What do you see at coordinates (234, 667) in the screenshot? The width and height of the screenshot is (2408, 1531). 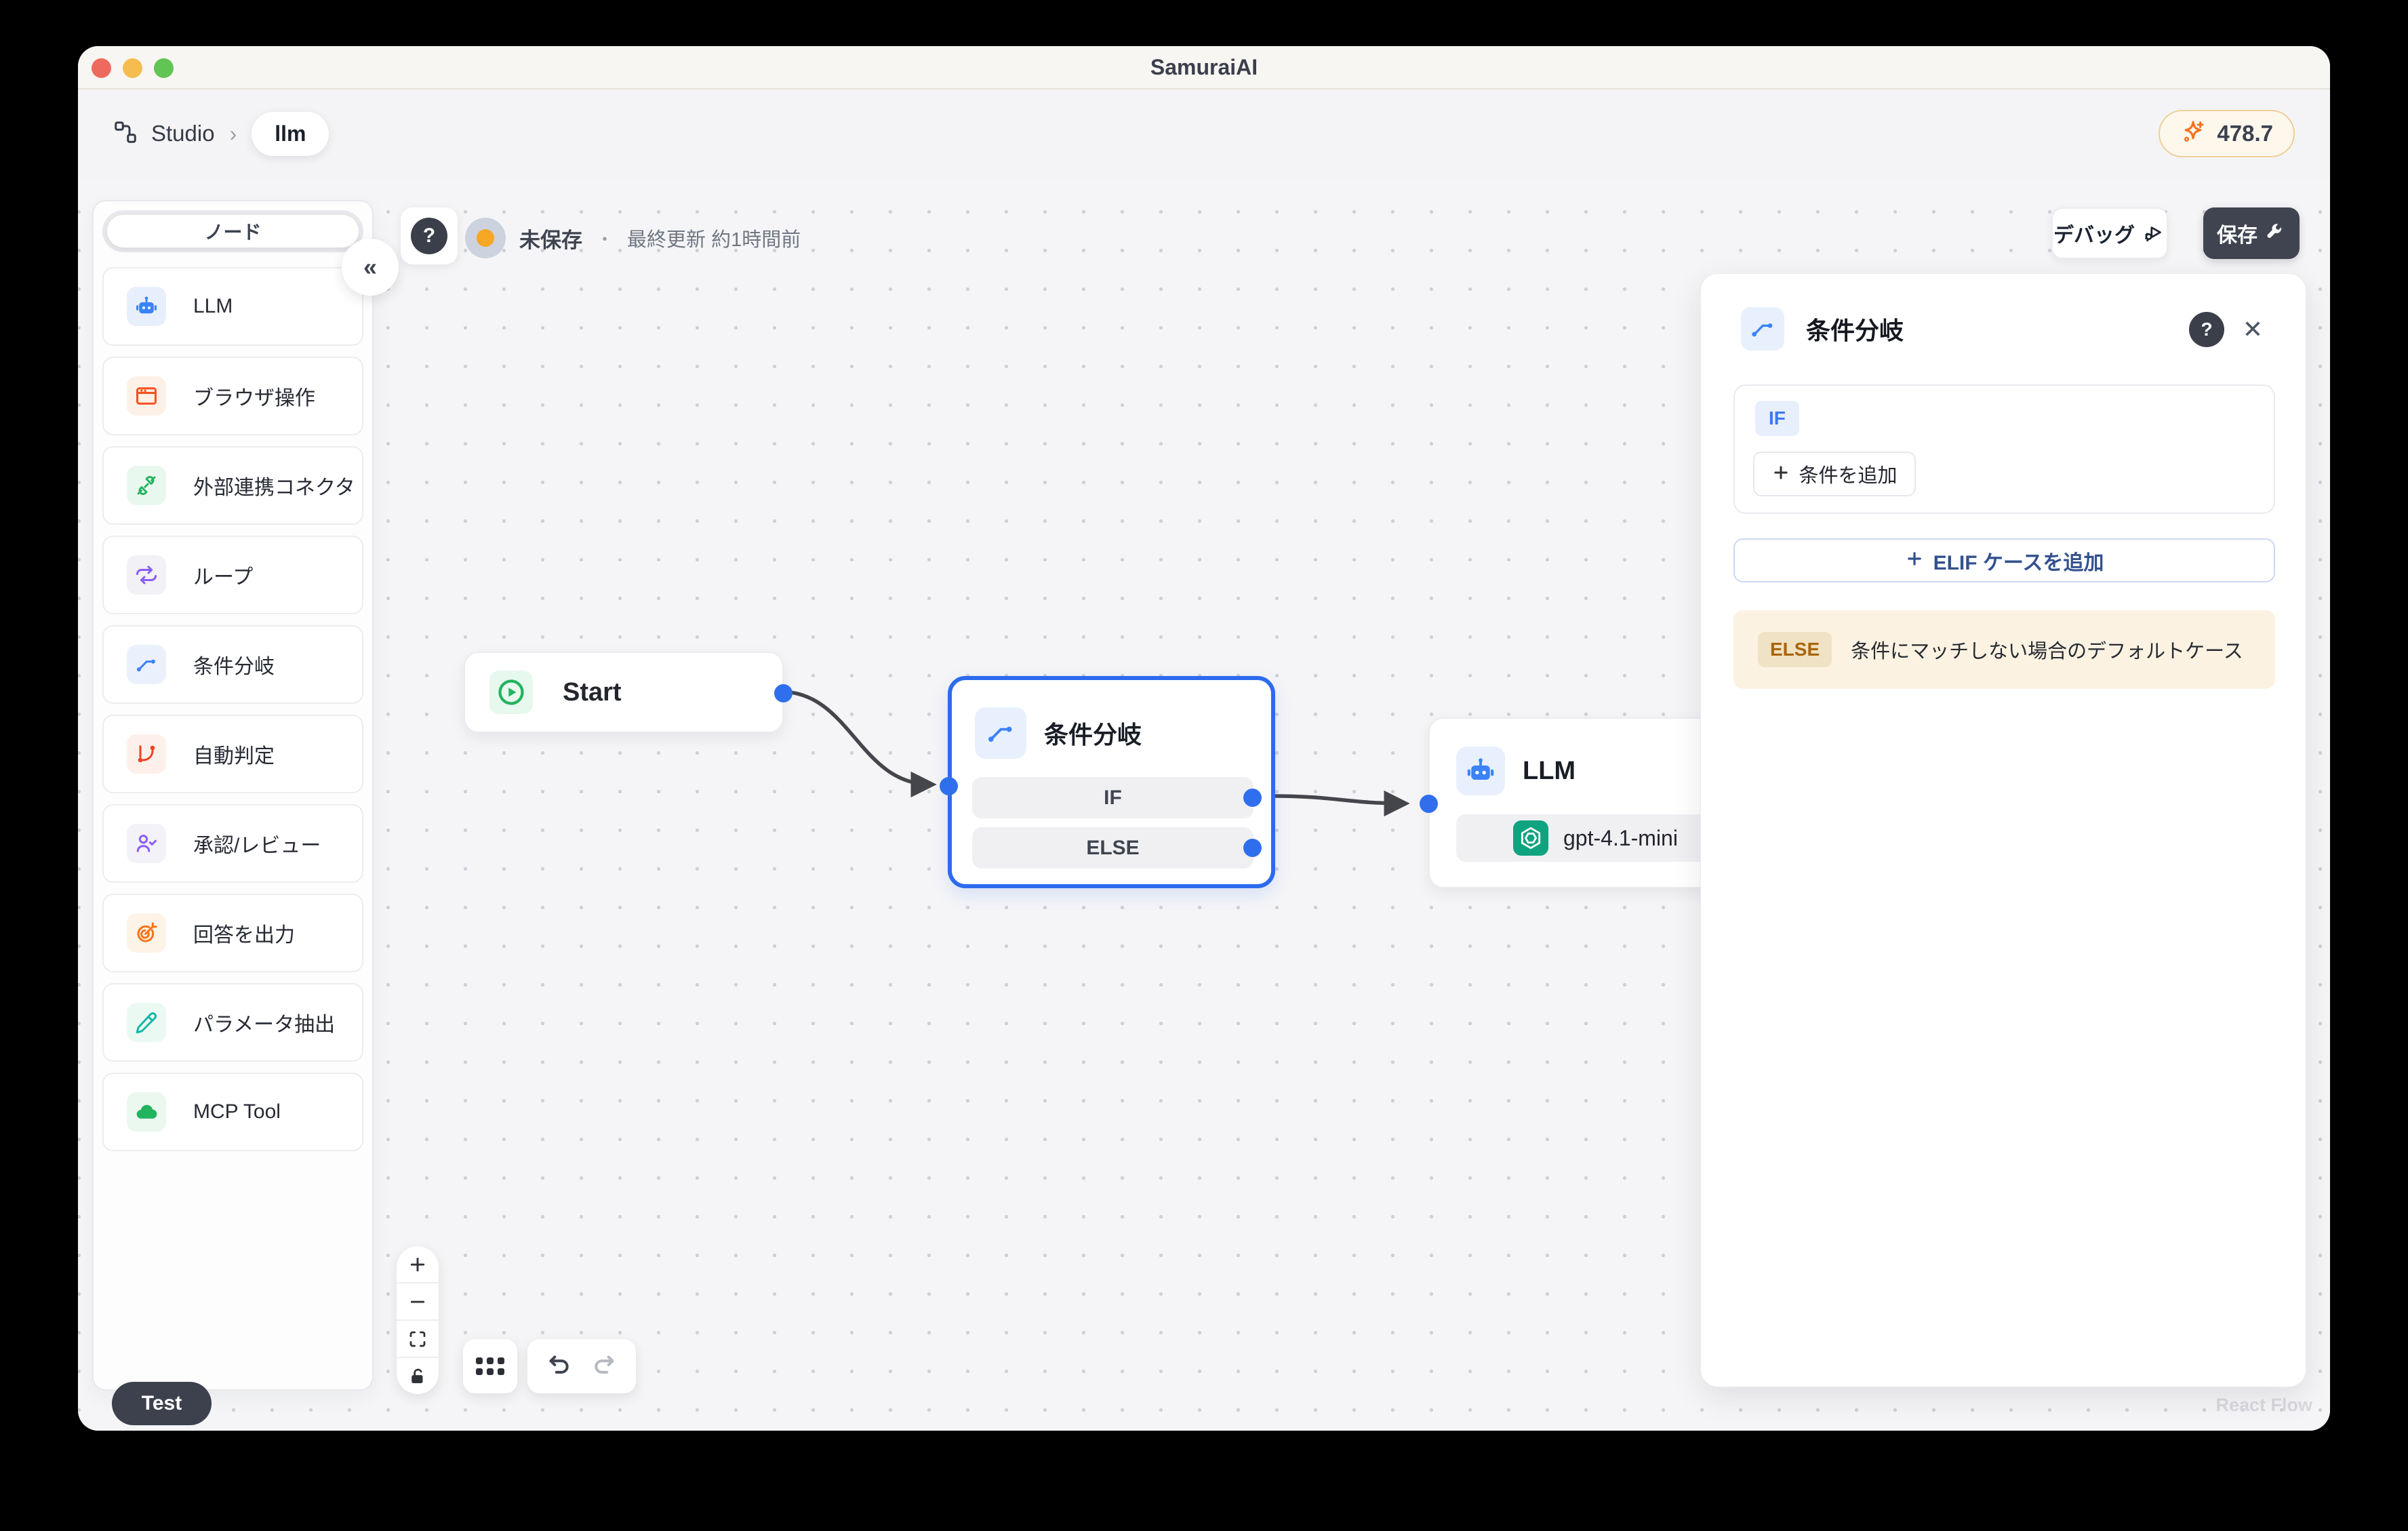 I see `sidebar-item-label: 条件分岐` at bounding box center [234, 667].